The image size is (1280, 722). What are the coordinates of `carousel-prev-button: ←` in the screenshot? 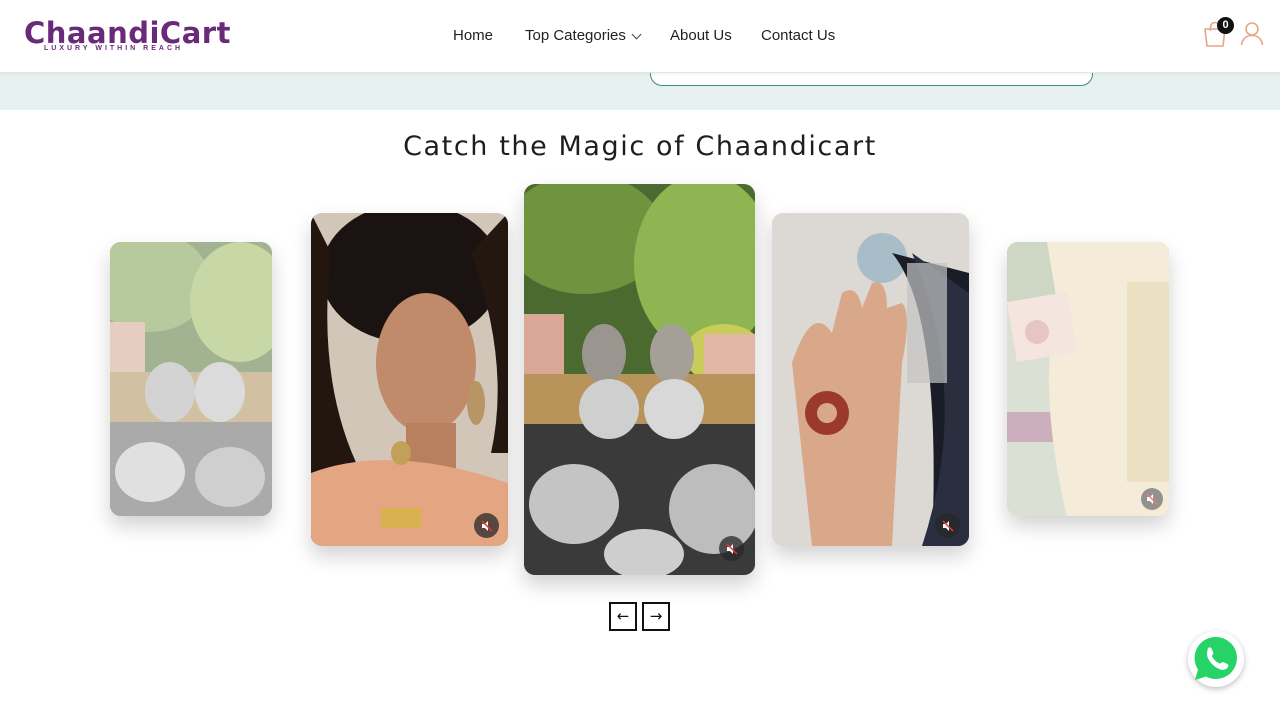 It's located at (623, 616).